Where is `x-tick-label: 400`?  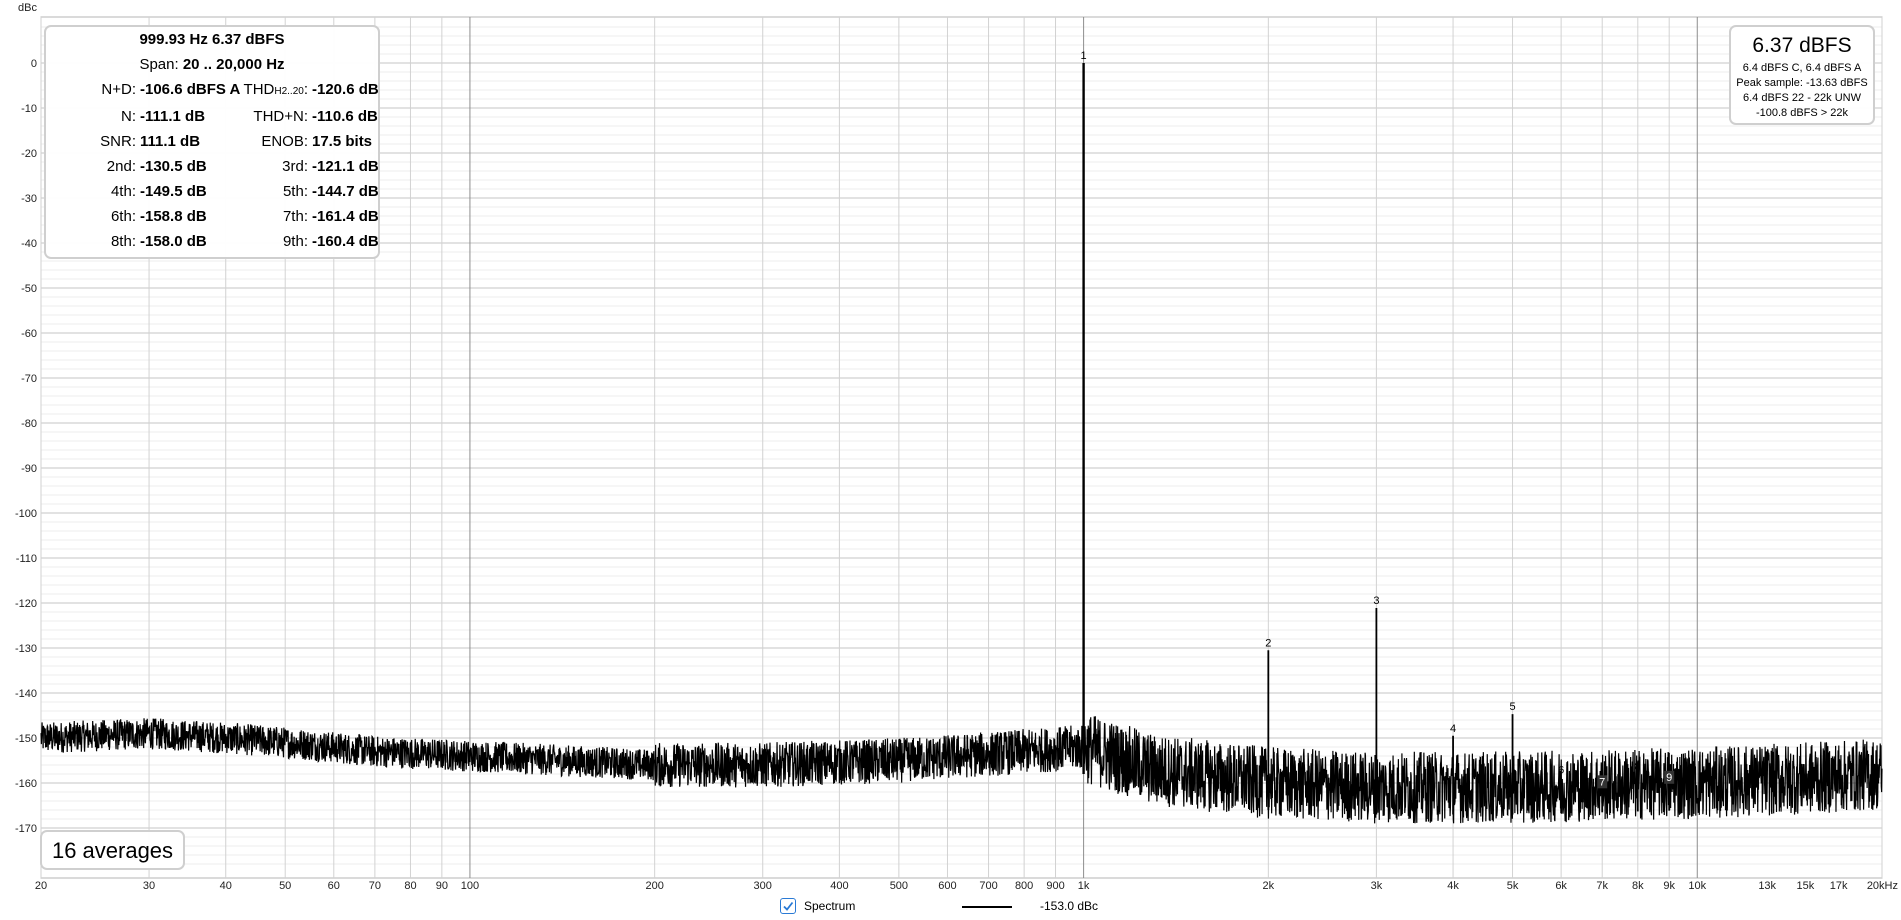
x-tick-label: 400 is located at coordinates (839, 886).